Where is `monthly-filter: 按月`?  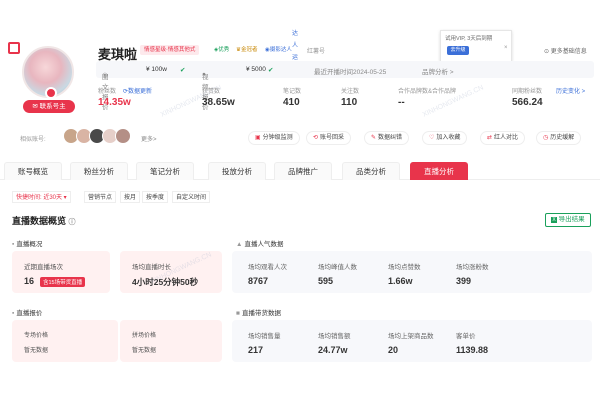 monthly-filter: 按月 is located at coordinates (130, 197).